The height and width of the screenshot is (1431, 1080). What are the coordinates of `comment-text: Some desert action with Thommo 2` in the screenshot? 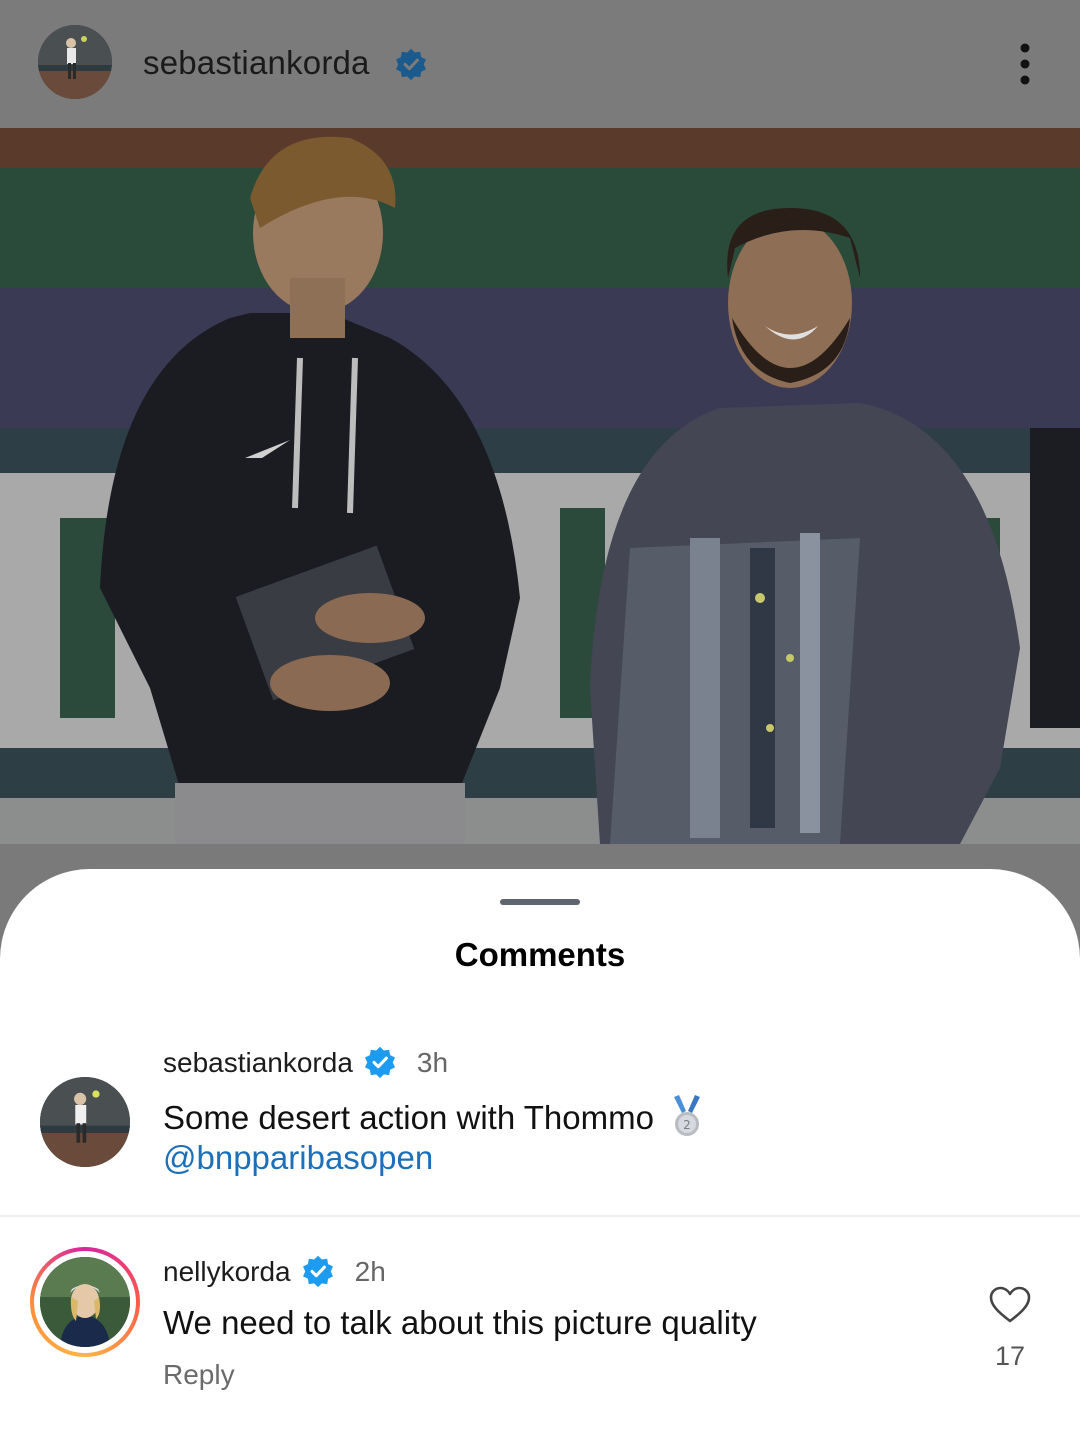 It's located at (433, 1117).